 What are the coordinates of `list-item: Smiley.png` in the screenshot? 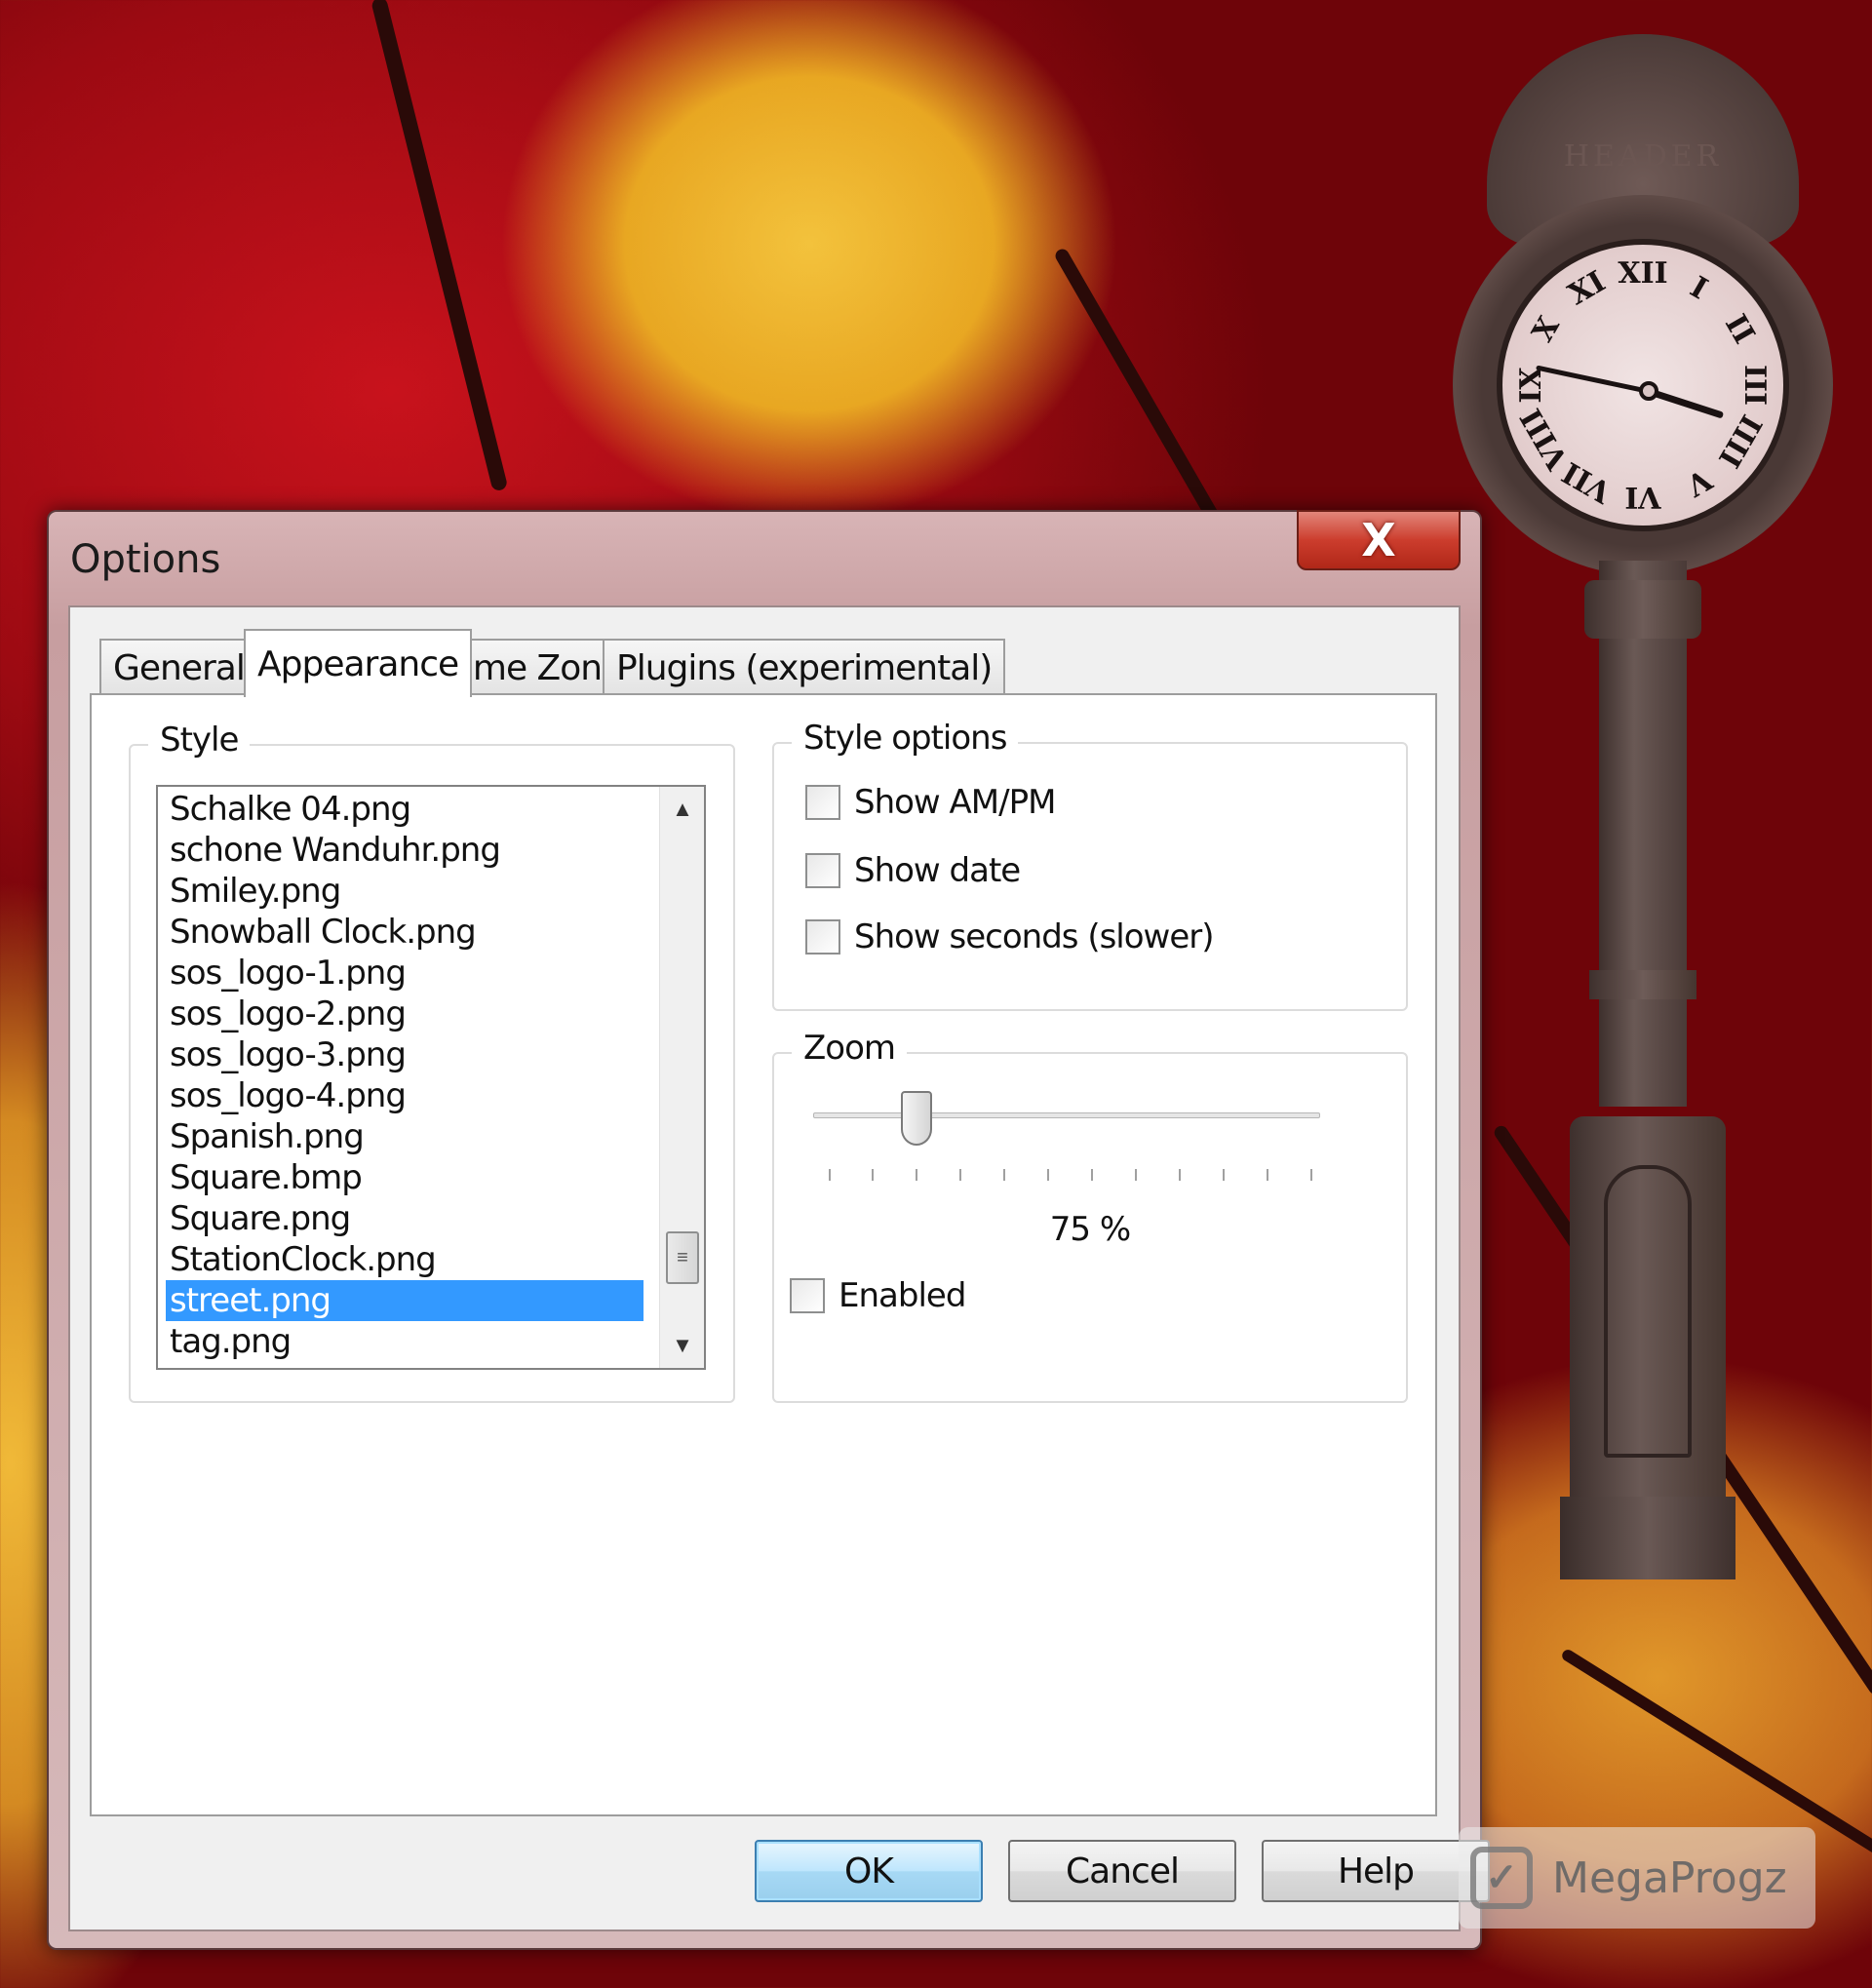 It's located at (405, 891).